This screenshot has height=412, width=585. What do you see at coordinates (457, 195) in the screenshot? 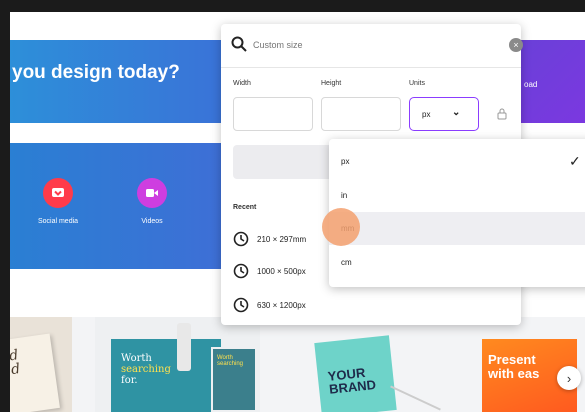
I see `unit-option-in: in` at bounding box center [457, 195].